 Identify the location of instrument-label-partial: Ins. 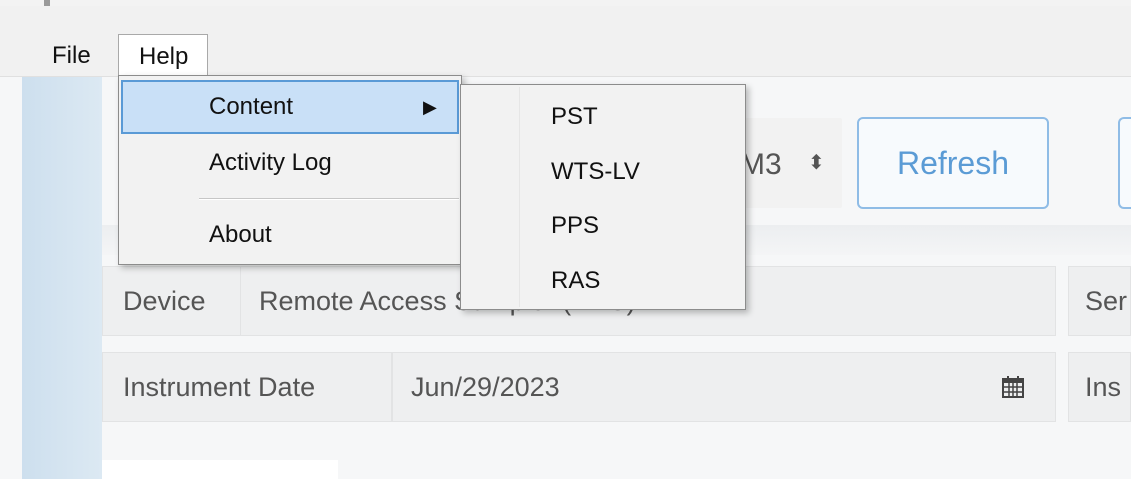
(1099, 387).